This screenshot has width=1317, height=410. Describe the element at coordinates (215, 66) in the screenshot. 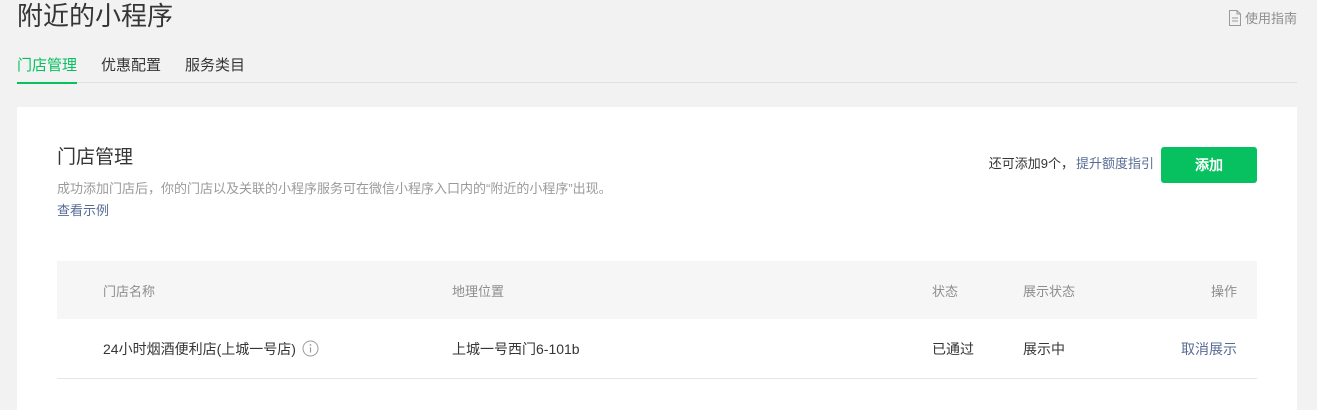

I see `tab-service-category: 服务类目` at that location.